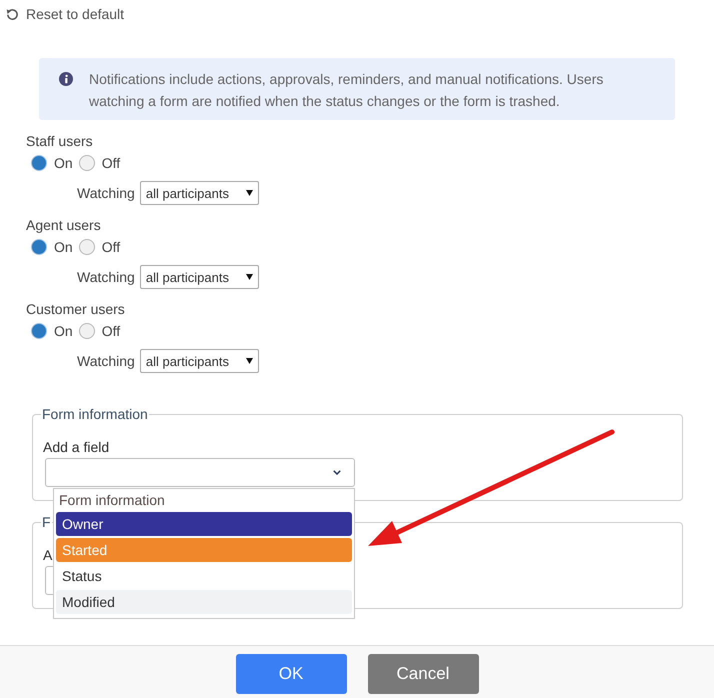 The image size is (714, 698). Describe the element at coordinates (66, 79) in the screenshot. I see `info-icon` at that location.